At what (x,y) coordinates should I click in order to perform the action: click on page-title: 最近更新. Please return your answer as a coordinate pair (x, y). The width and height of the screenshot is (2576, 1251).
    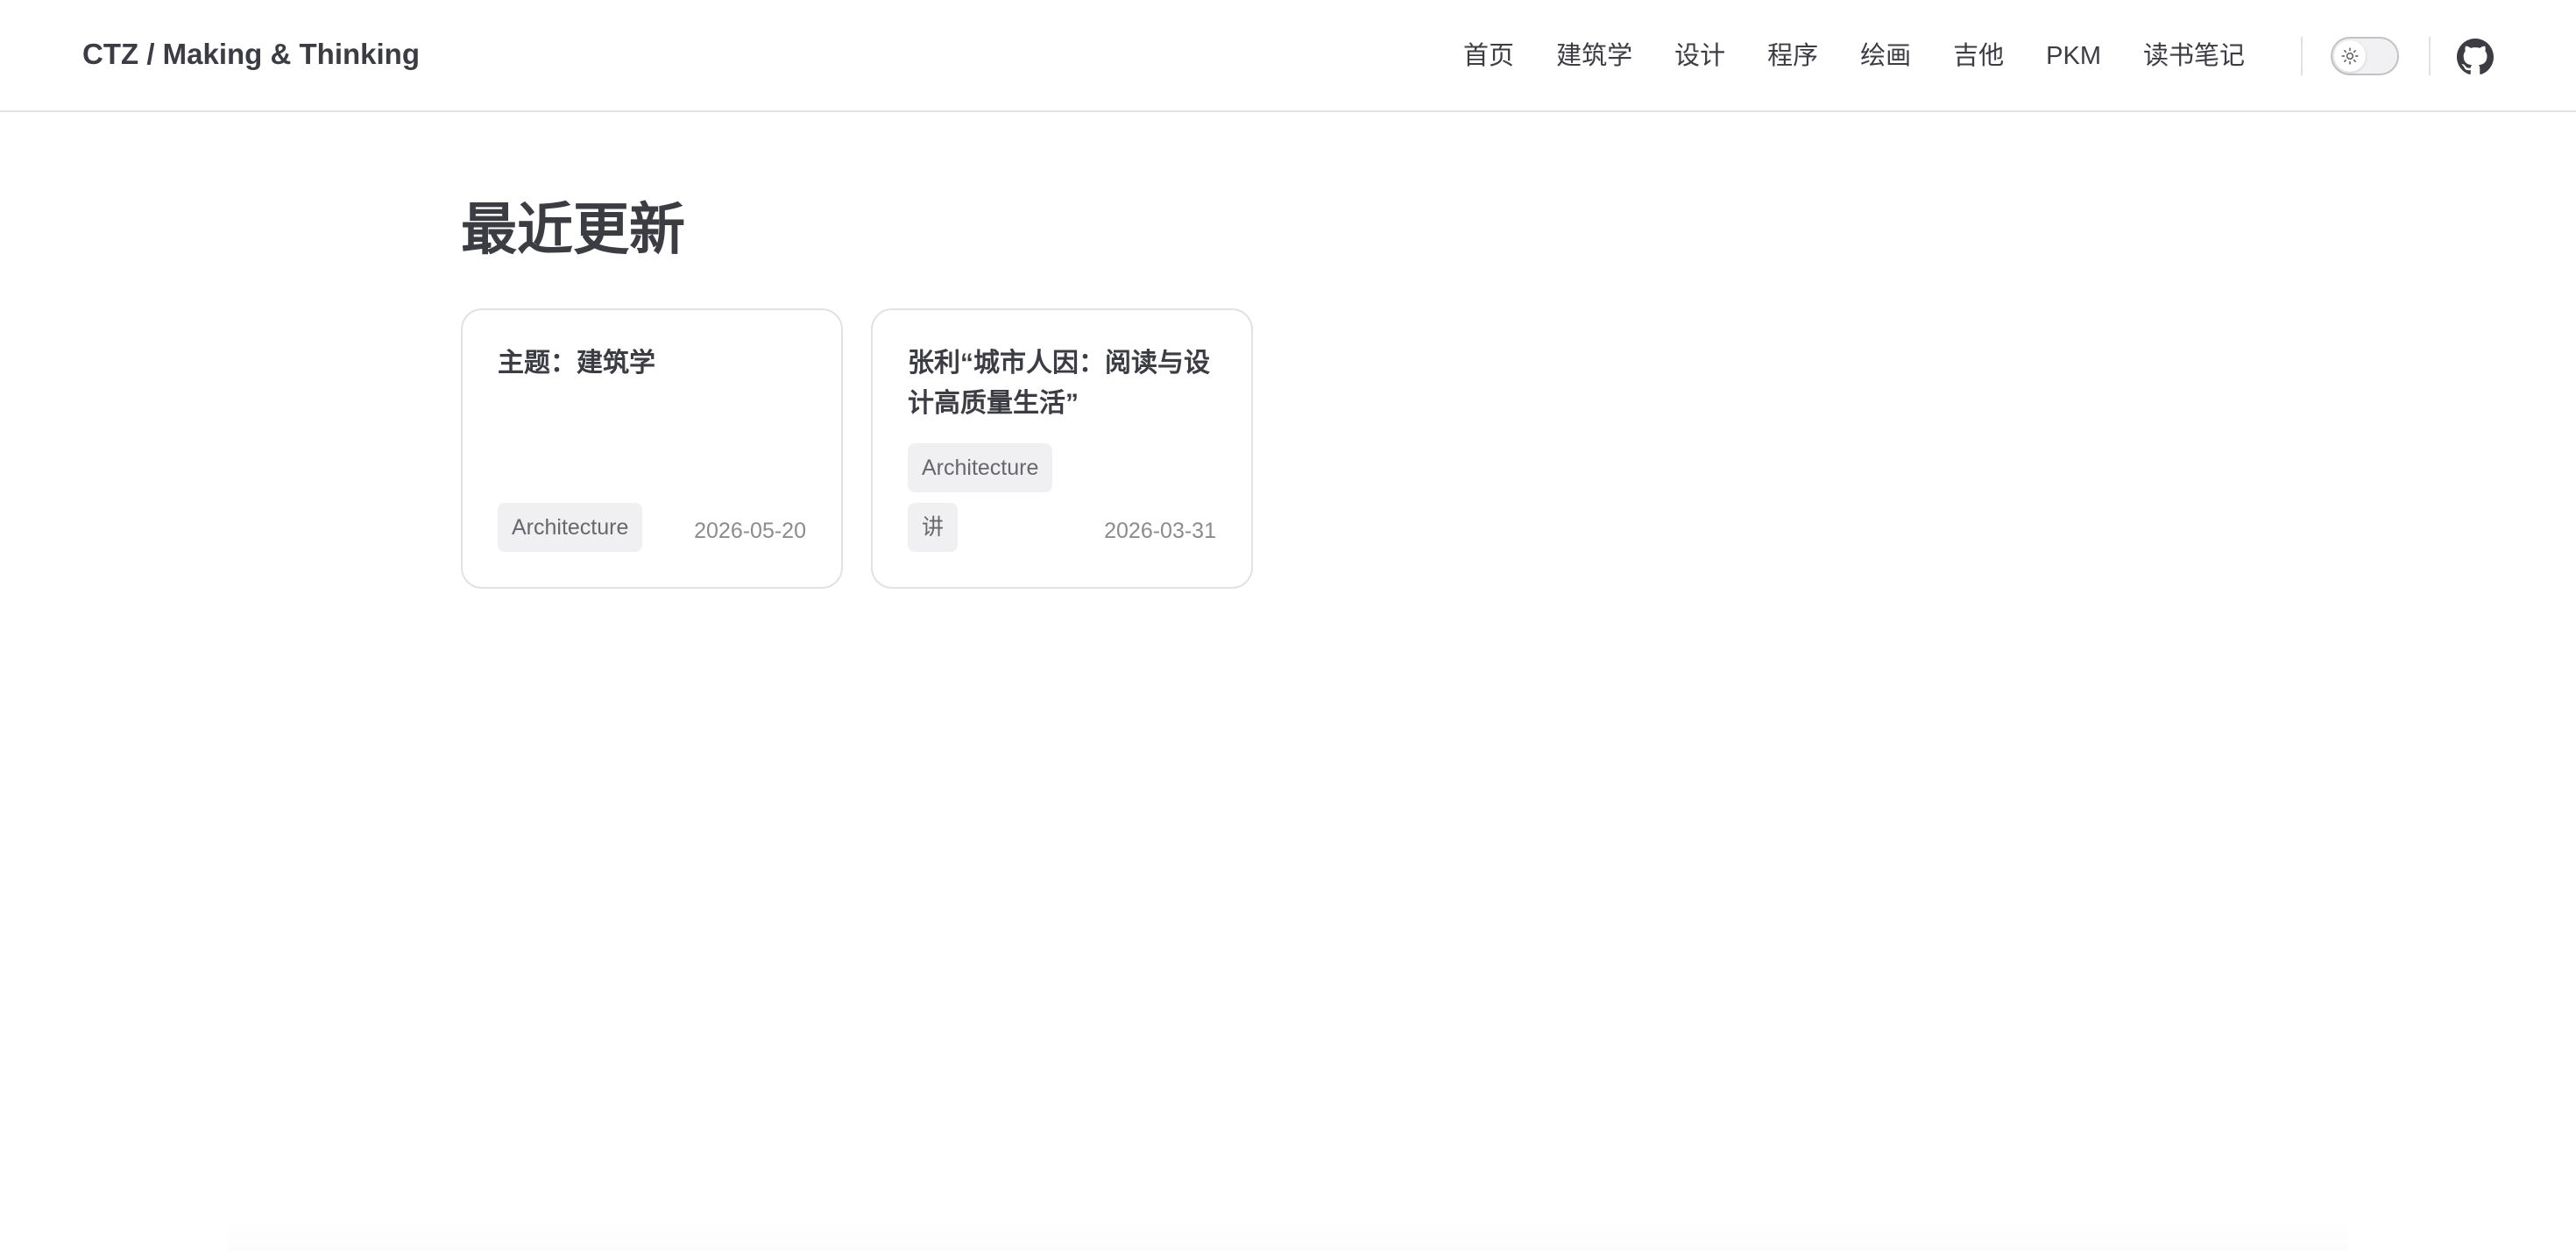
    Looking at the image, I should click on (573, 229).